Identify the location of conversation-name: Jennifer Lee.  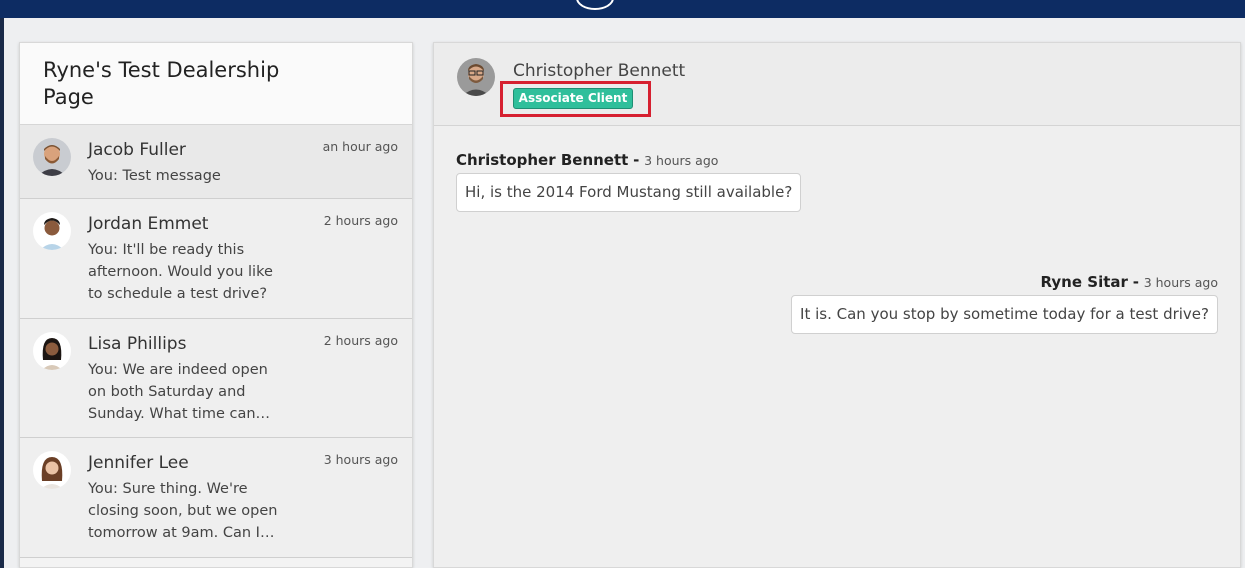
(138, 463).